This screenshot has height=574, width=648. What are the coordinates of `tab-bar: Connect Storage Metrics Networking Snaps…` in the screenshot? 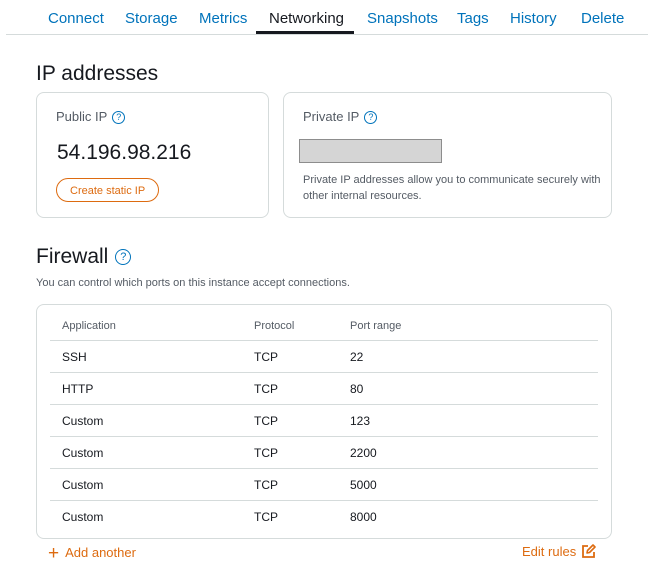 It's located at (327, 17).